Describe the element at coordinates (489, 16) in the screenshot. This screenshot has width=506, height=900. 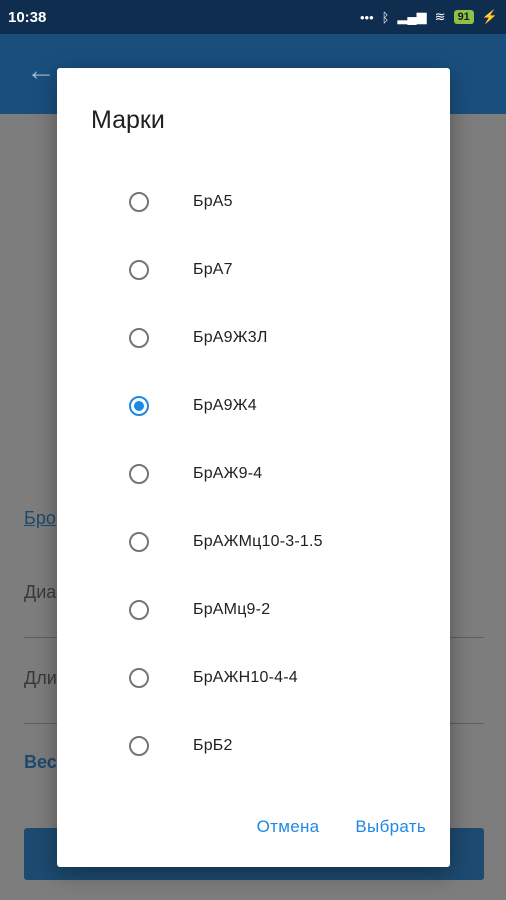
I see `charging-icon: ⚡` at that location.